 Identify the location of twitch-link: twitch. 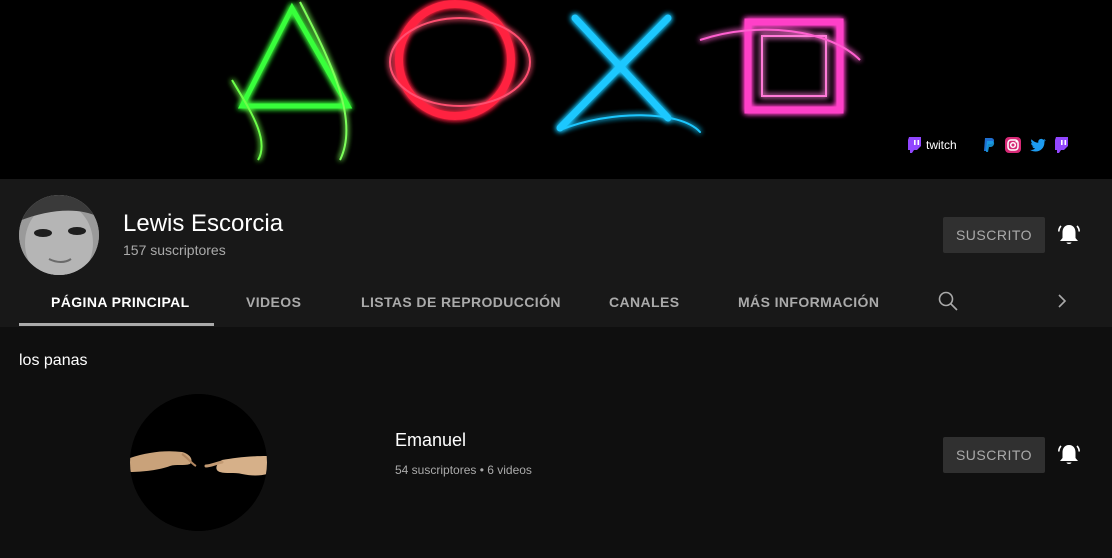
(940, 145).